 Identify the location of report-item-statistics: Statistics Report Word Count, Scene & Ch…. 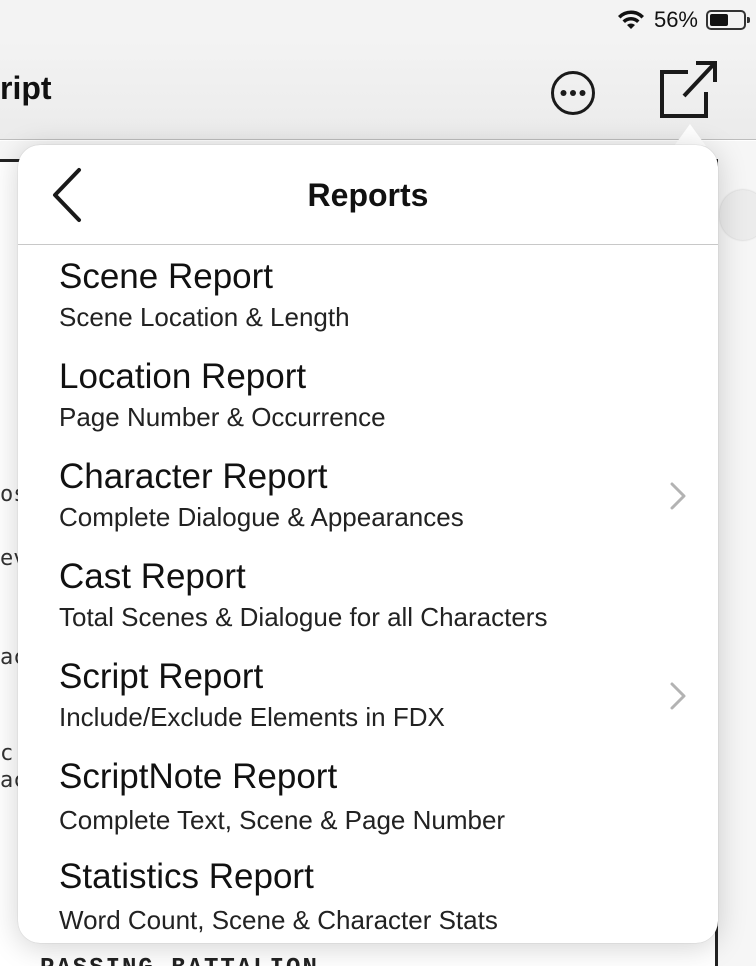
(368, 894).